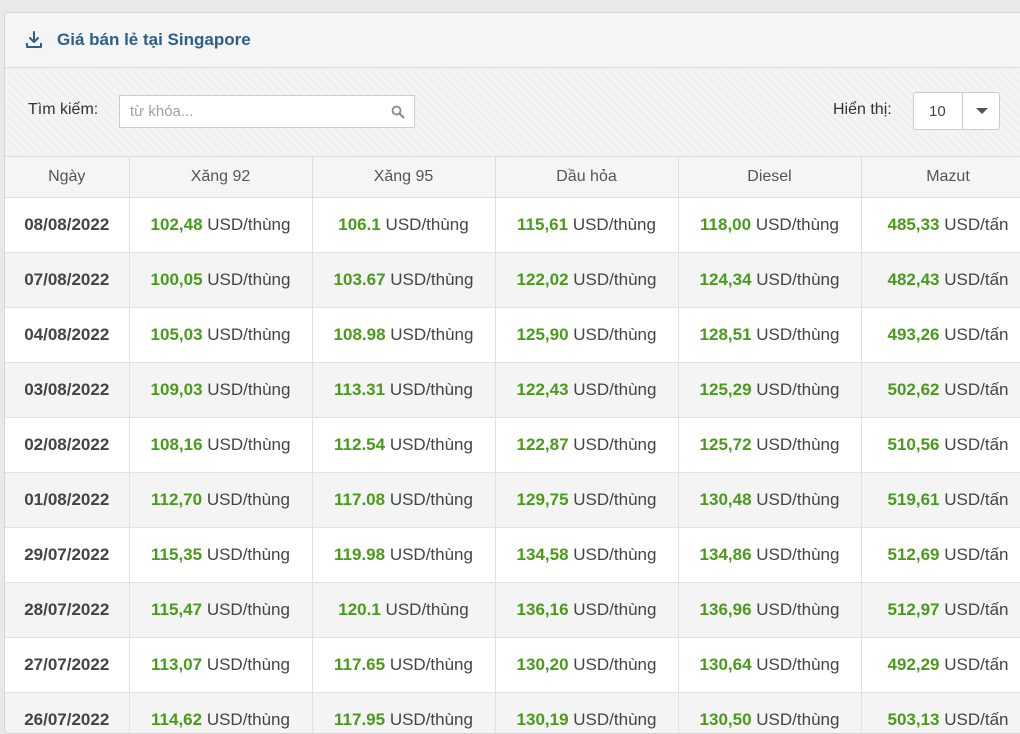  I want to click on search-box, so click(267, 111).